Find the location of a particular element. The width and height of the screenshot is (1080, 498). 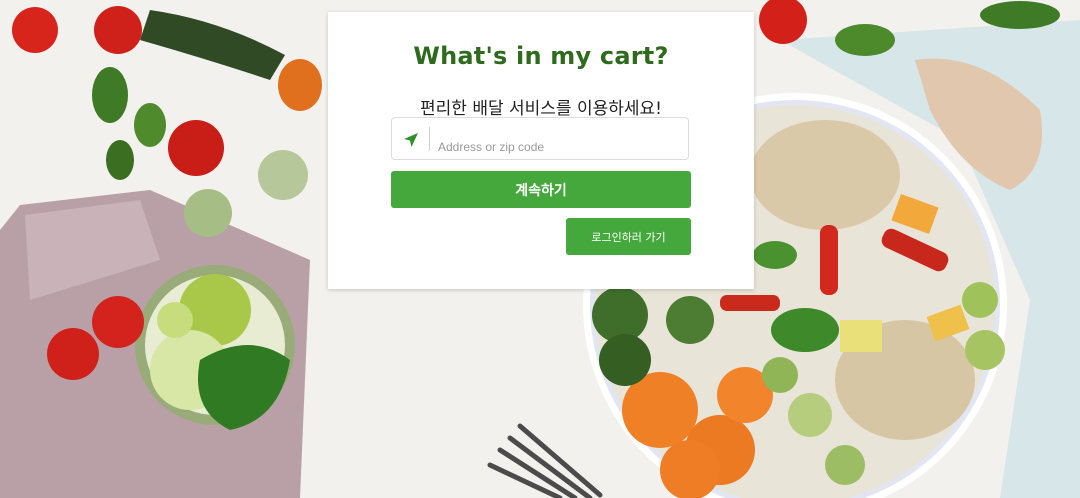

card-title: What's in my cart? is located at coordinates (541, 56).